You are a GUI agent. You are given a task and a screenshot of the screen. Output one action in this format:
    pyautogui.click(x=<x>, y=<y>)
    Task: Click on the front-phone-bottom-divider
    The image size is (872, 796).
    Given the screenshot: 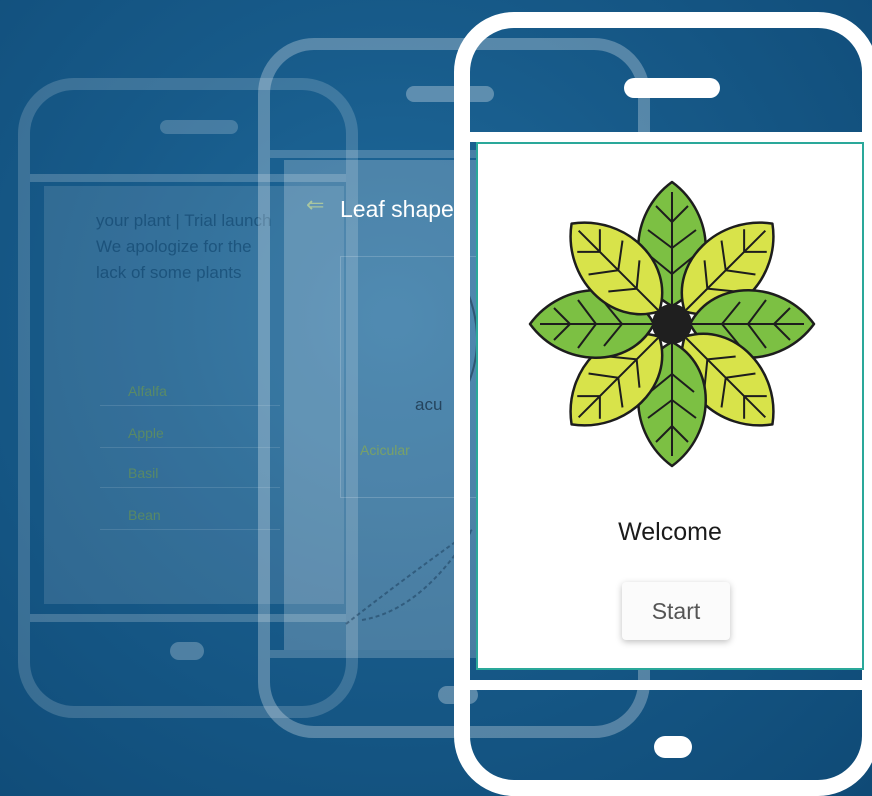 What is the action you would take?
    pyautogui.click(x=666, y=685)
    